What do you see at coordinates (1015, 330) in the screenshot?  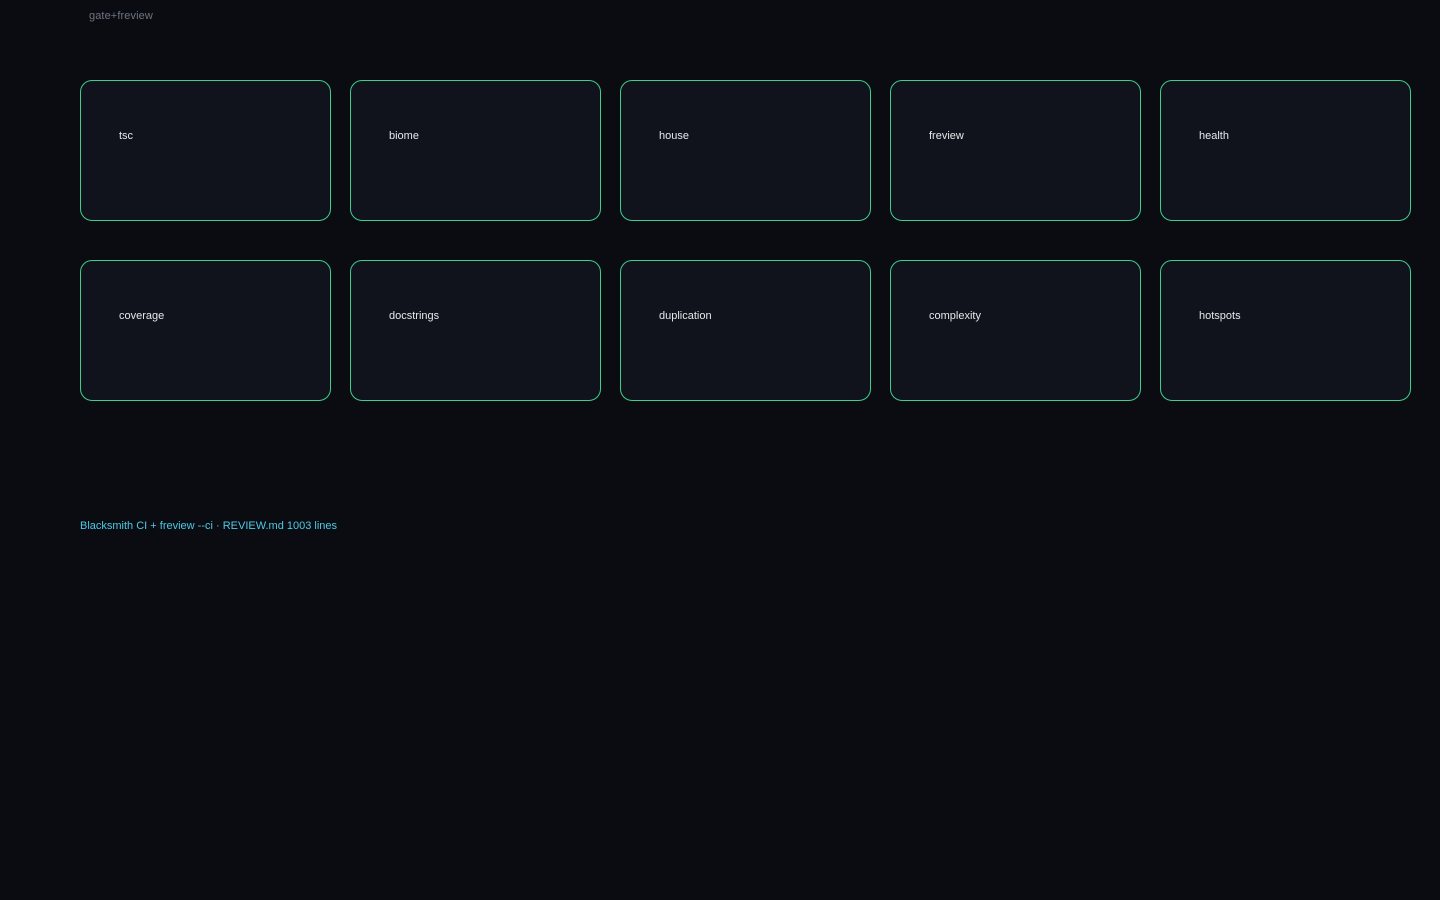 I see `card-complexity: complexity` at bounding box center [1015, 330].